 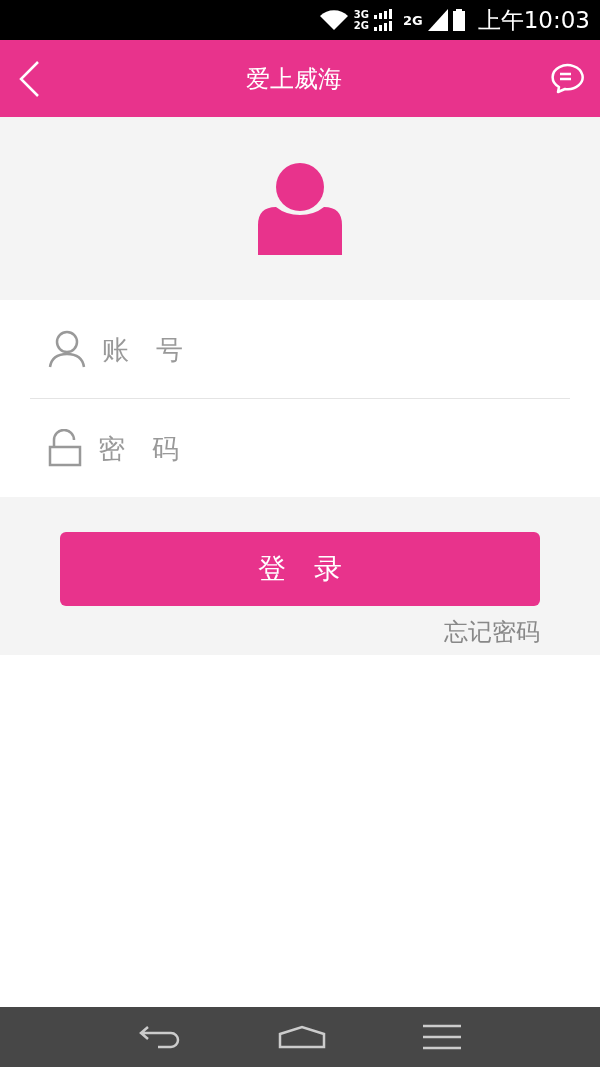 I want to click on home-icon, so click(x=302, y=1037).